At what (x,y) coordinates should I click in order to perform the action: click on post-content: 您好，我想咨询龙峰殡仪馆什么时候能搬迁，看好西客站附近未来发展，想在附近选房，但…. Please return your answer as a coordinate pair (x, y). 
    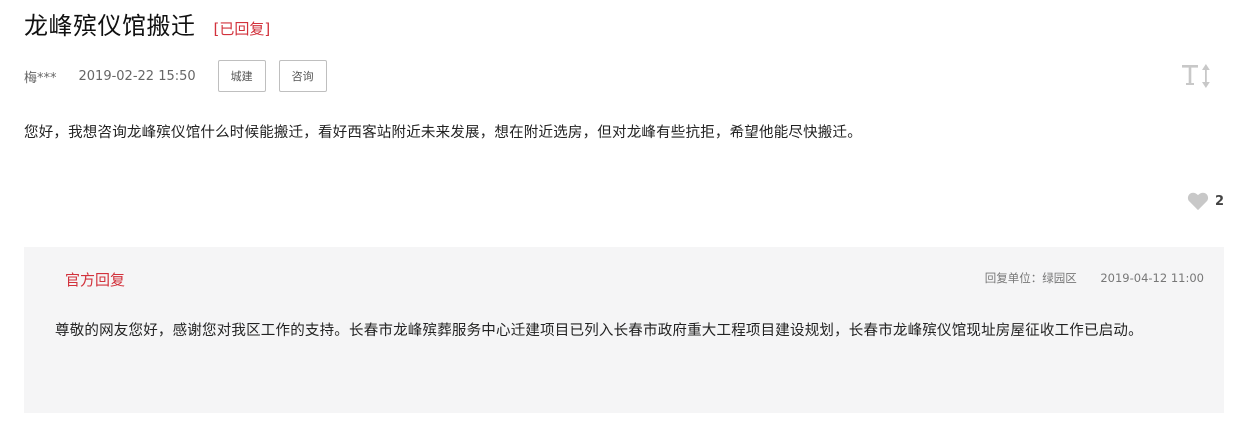
    Looking at the image, I should click on (443, 133).